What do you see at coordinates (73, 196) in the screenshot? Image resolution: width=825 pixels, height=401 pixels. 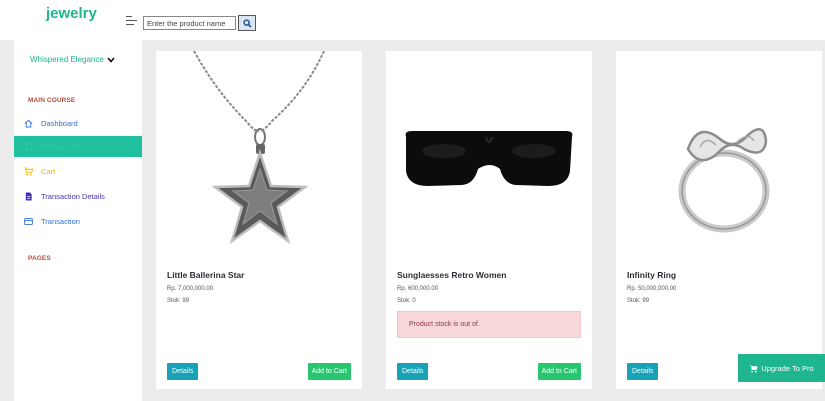 I see `sidebar-item-label: Transaction Details` at bounding box center [73, 196].